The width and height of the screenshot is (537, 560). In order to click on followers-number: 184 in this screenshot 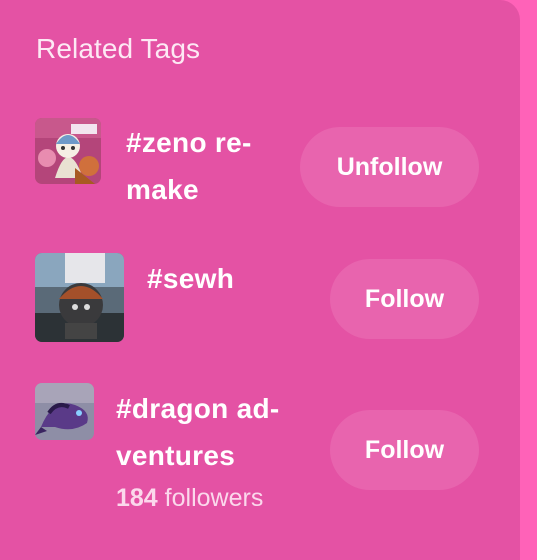, I will do `click(137, 498)`.